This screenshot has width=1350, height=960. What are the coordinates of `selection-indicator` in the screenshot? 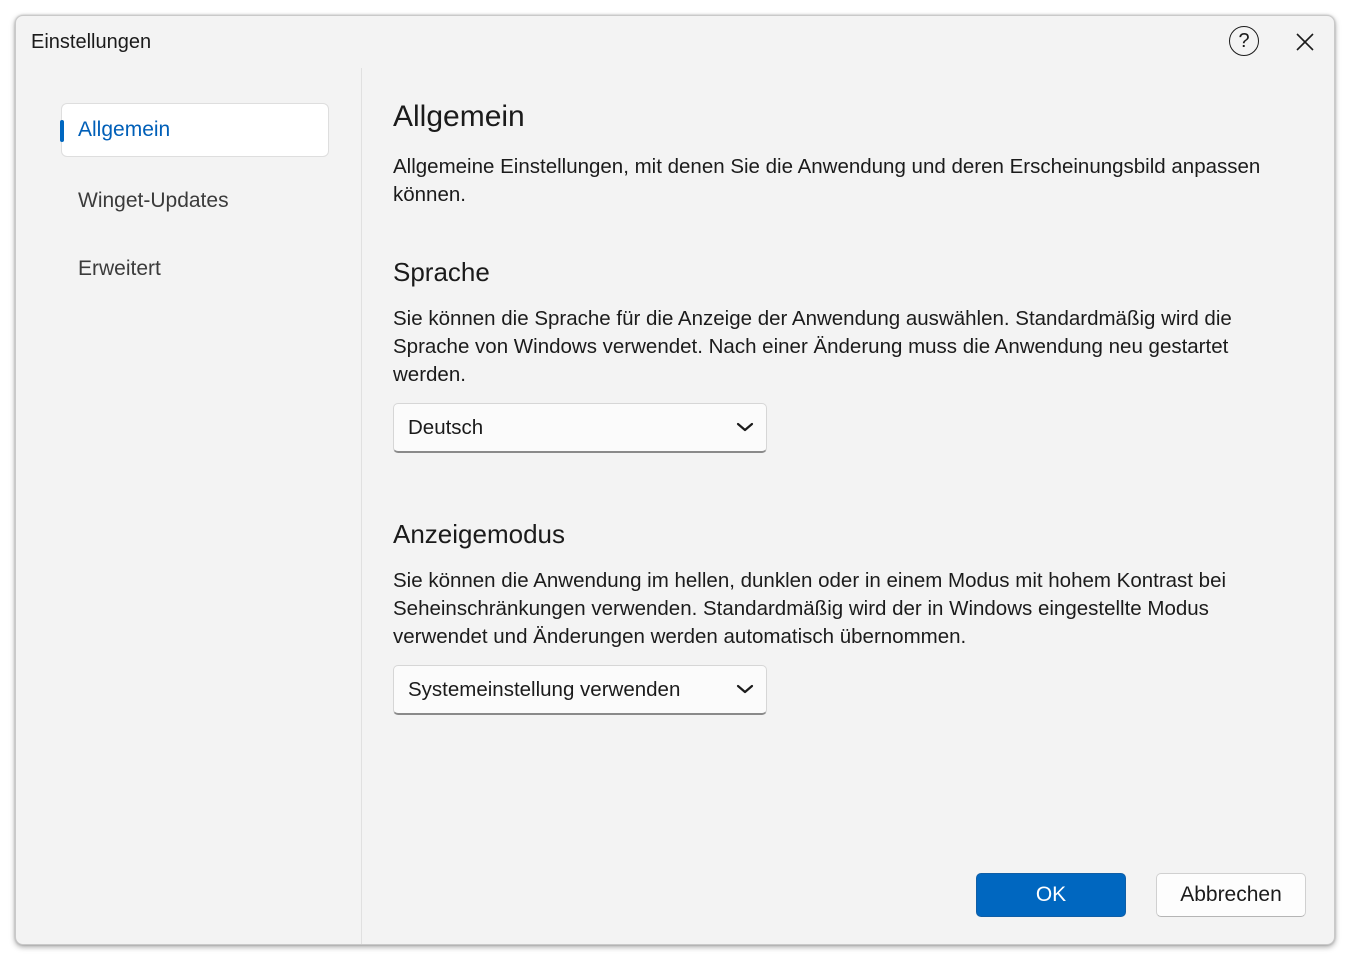 It's located at (62, 131).